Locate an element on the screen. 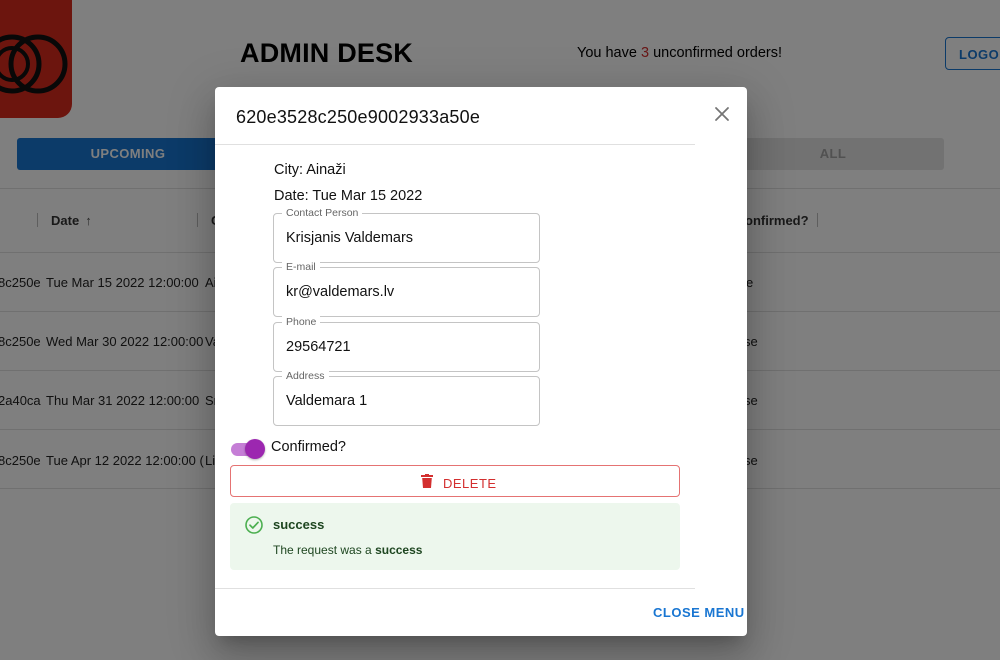  check-circle-icon is located at coordinates (254, 525).